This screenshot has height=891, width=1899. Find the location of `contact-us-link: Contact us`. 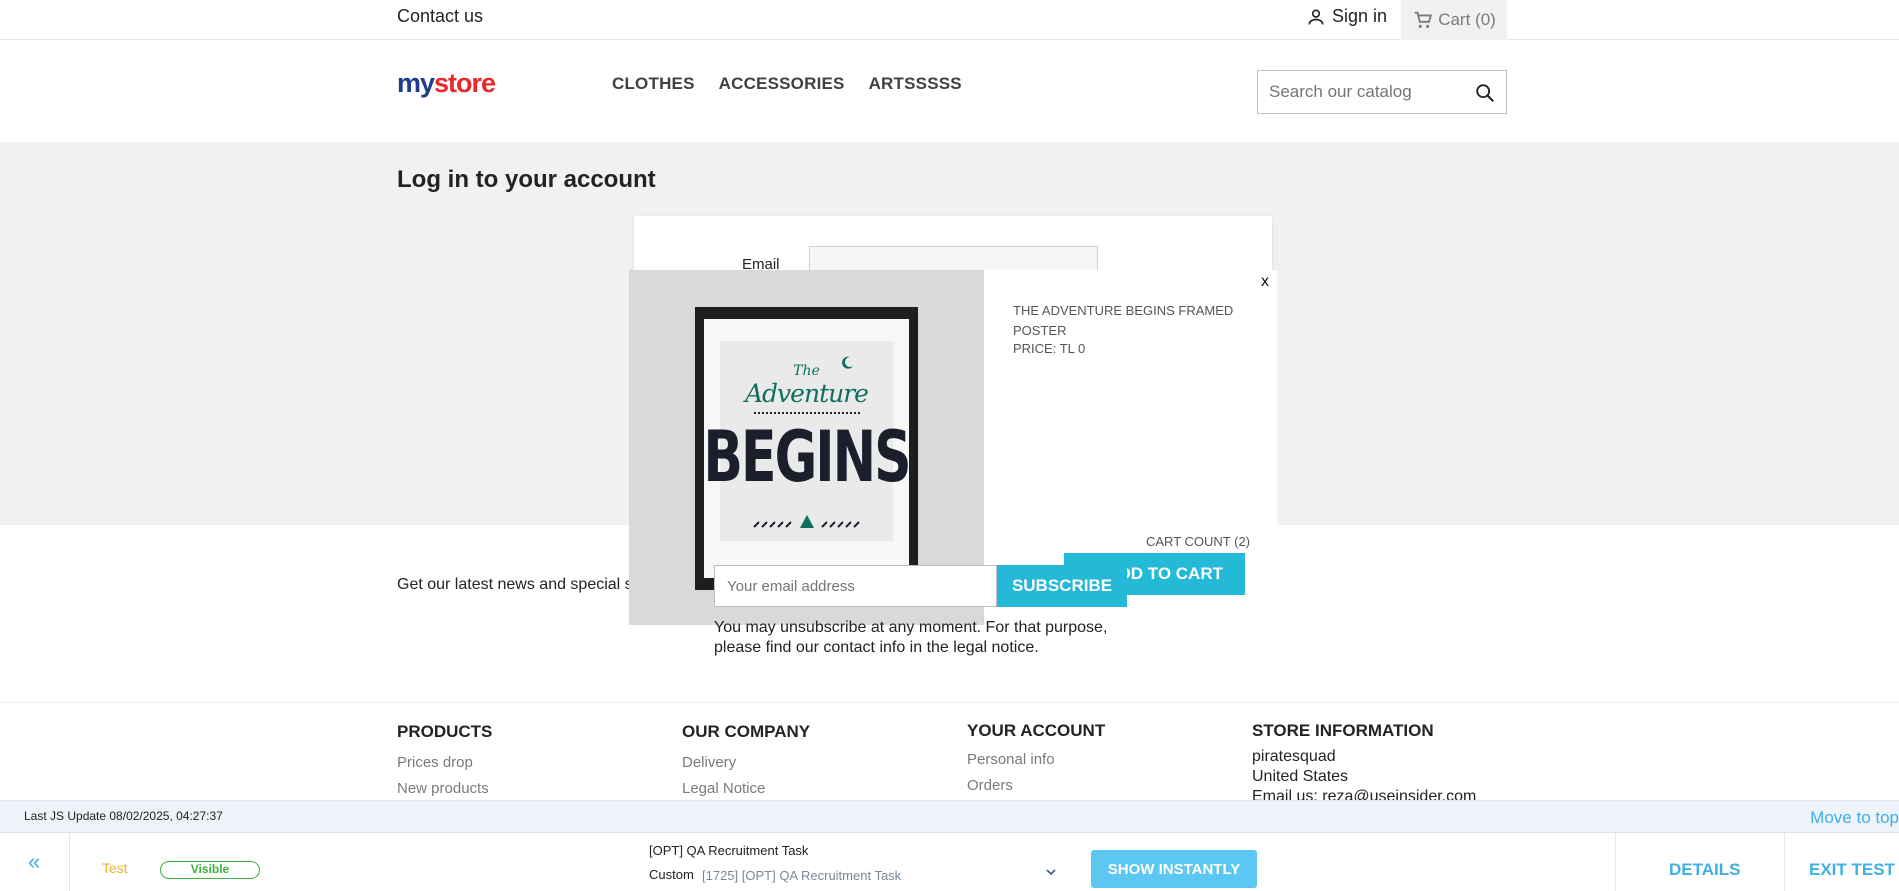

contact-us-link: Contact us is located at coordinates (440, 16).